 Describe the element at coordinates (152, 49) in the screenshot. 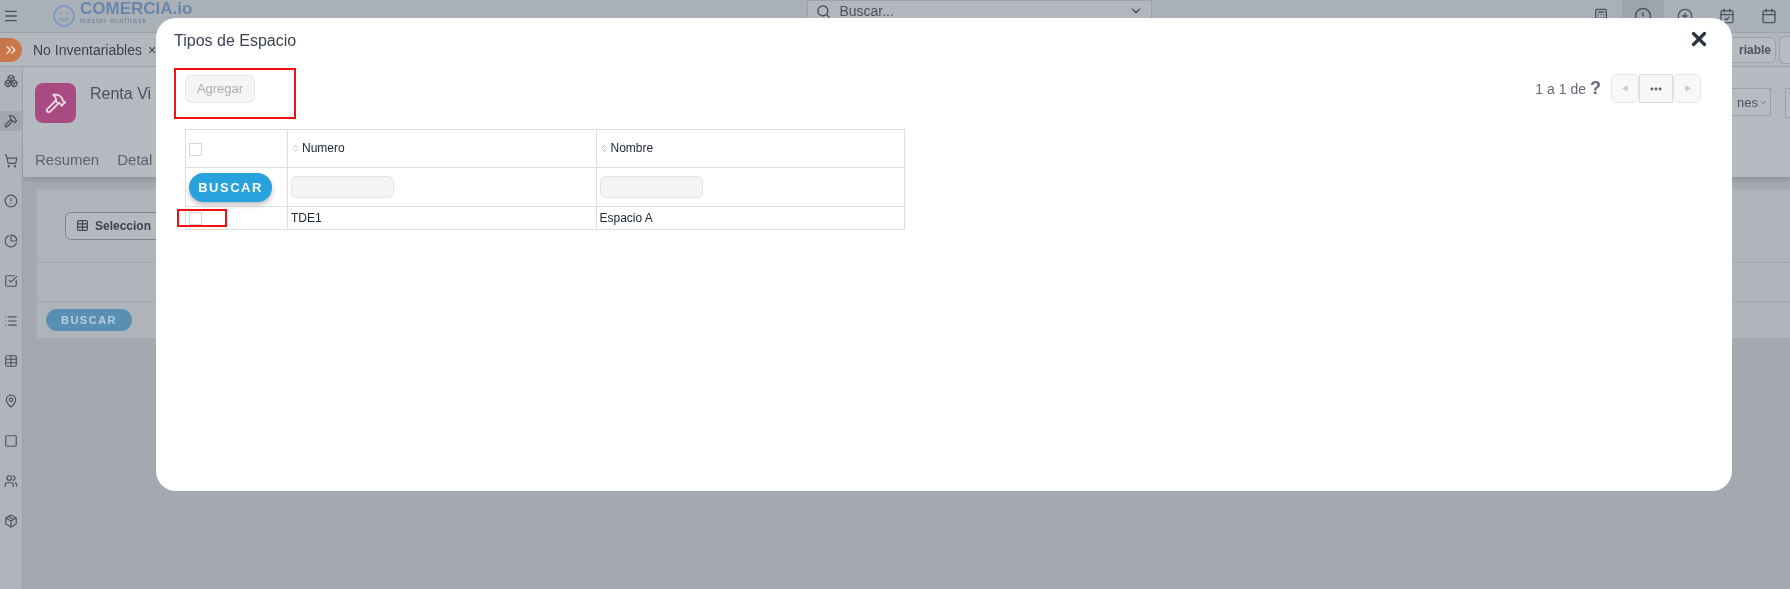

I see `tab-close: ×` at that location.